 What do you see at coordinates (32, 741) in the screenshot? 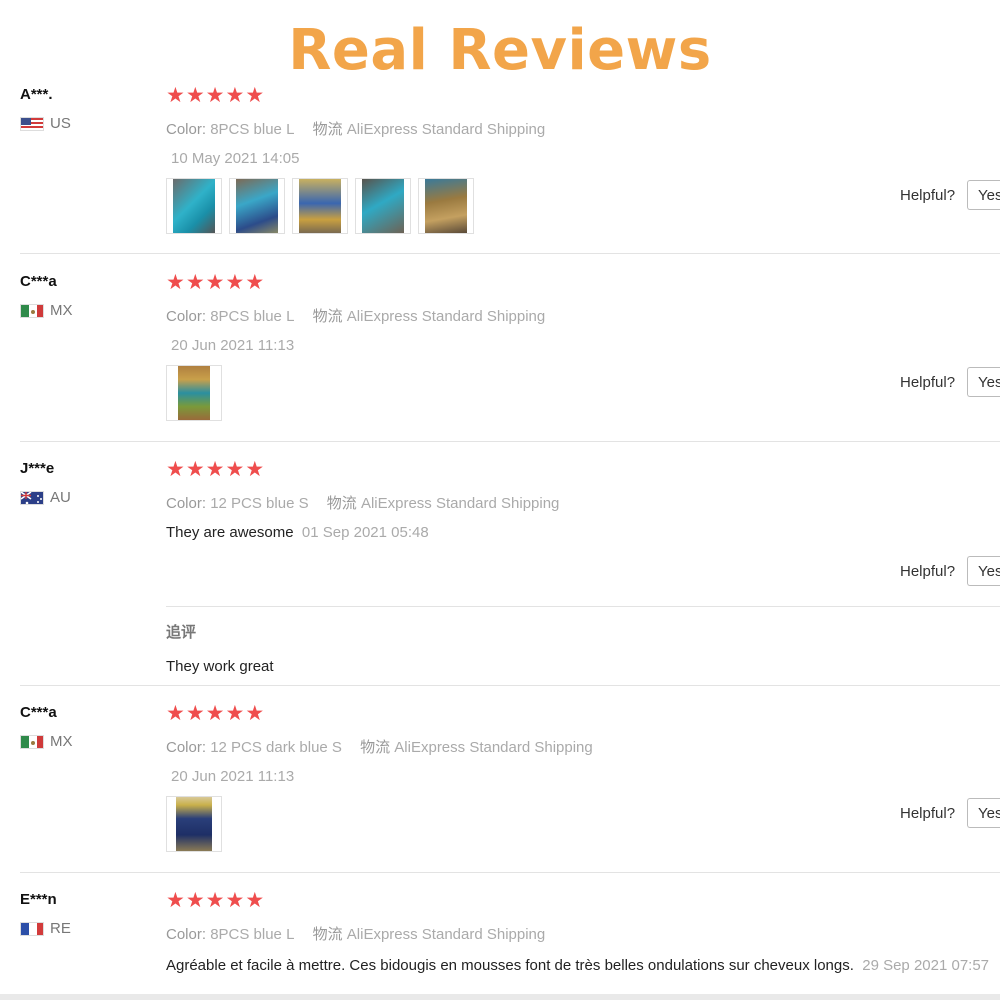
I see `flag-mx-icon` at bounding box center [32, 741].